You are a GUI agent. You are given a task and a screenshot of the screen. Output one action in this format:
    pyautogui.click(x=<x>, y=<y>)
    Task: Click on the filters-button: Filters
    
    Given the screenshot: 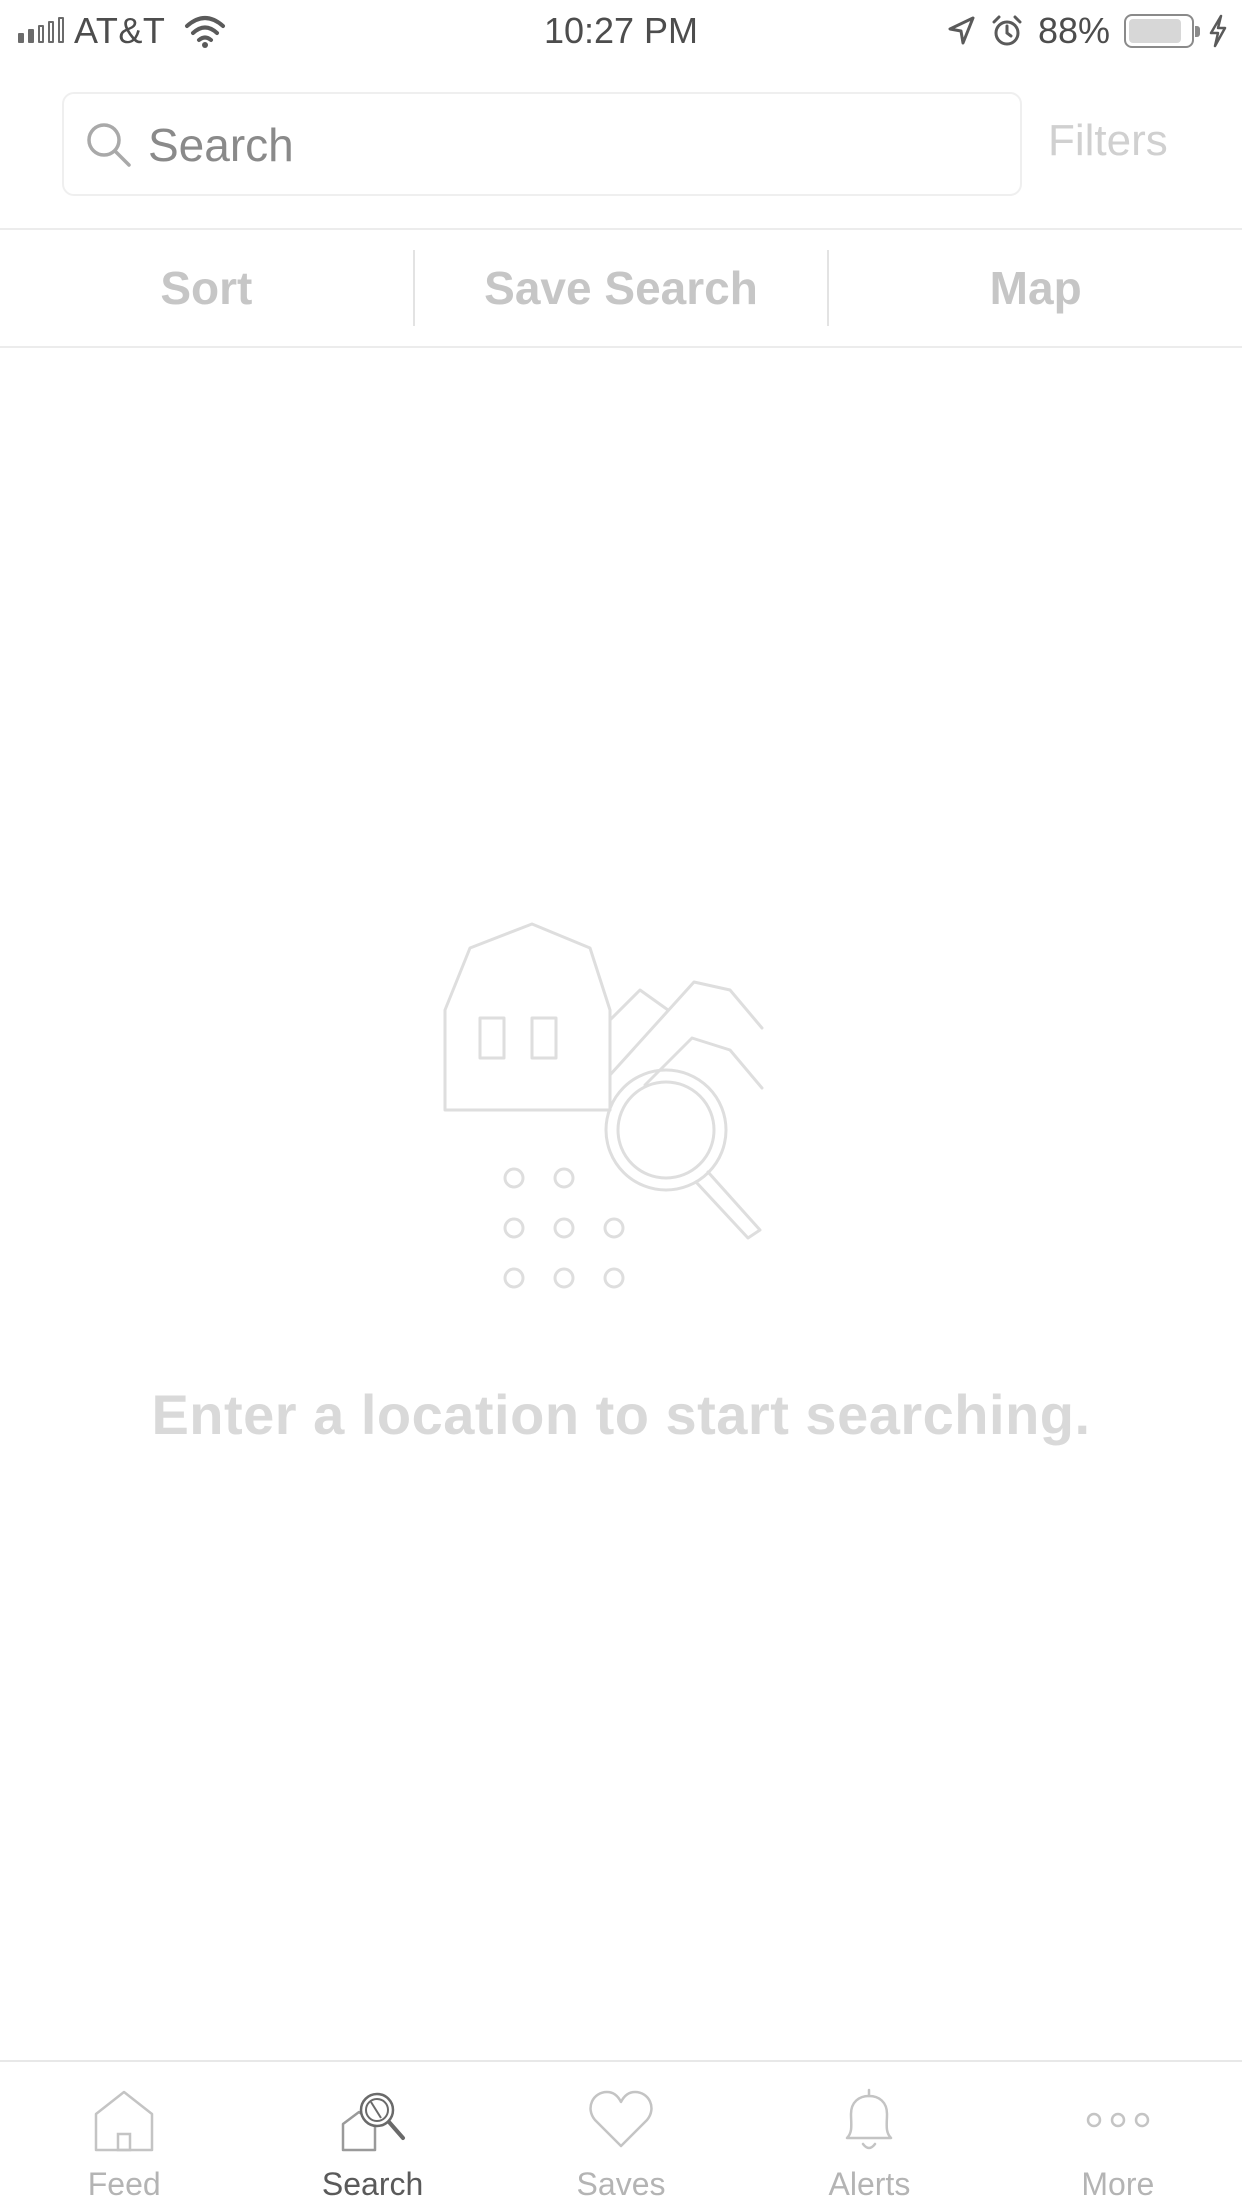 What is the action you would take?
    pyautogui.click(x=1108, y=141)
    